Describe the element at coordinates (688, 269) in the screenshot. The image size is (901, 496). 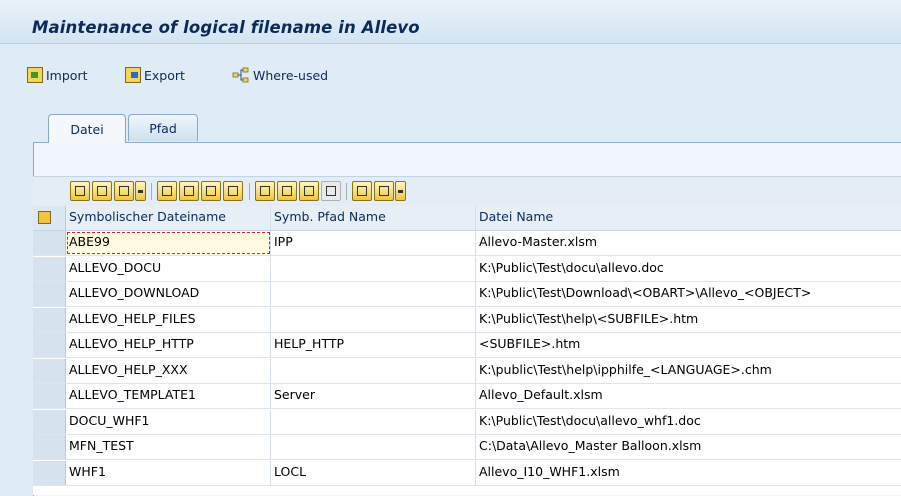
I see `cell-file-name: K:\Public\Test\docu\allevo.doc` at that location.